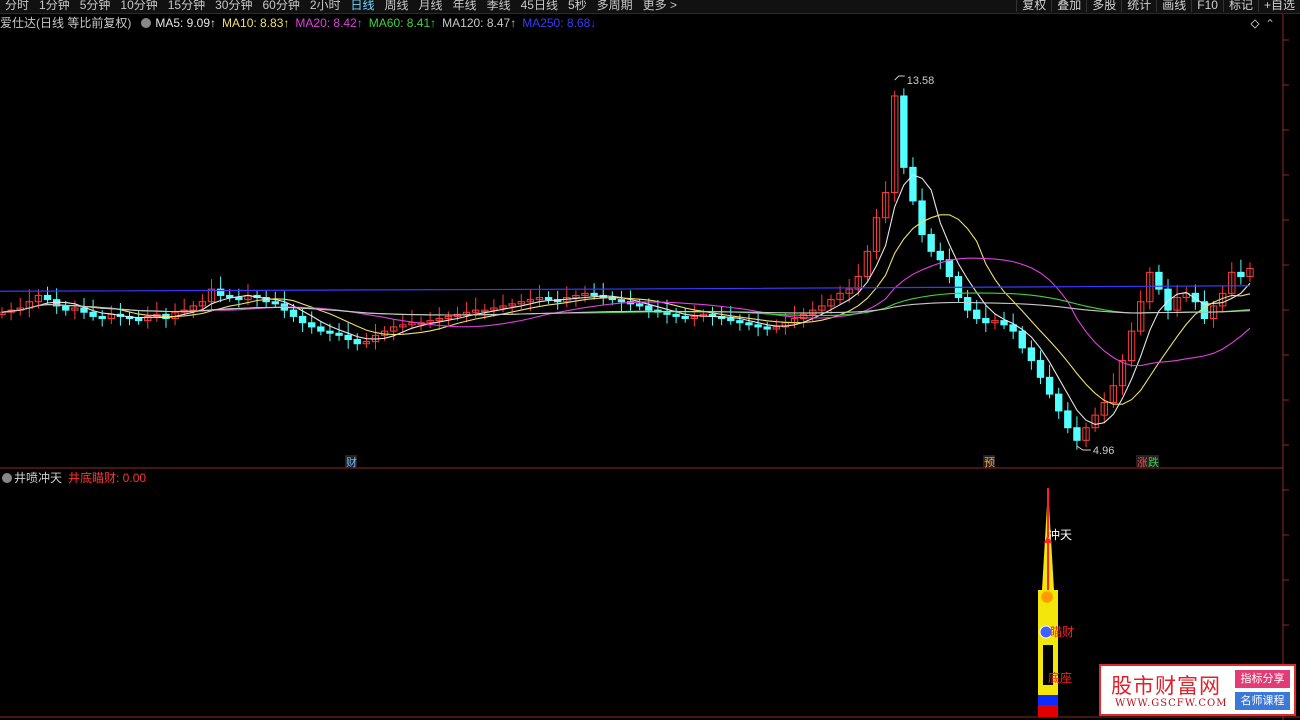 The image size is (1300, 720). Describe the element at coordinates (625, 288) in the screenshot. I see `ma250-line` at that location.